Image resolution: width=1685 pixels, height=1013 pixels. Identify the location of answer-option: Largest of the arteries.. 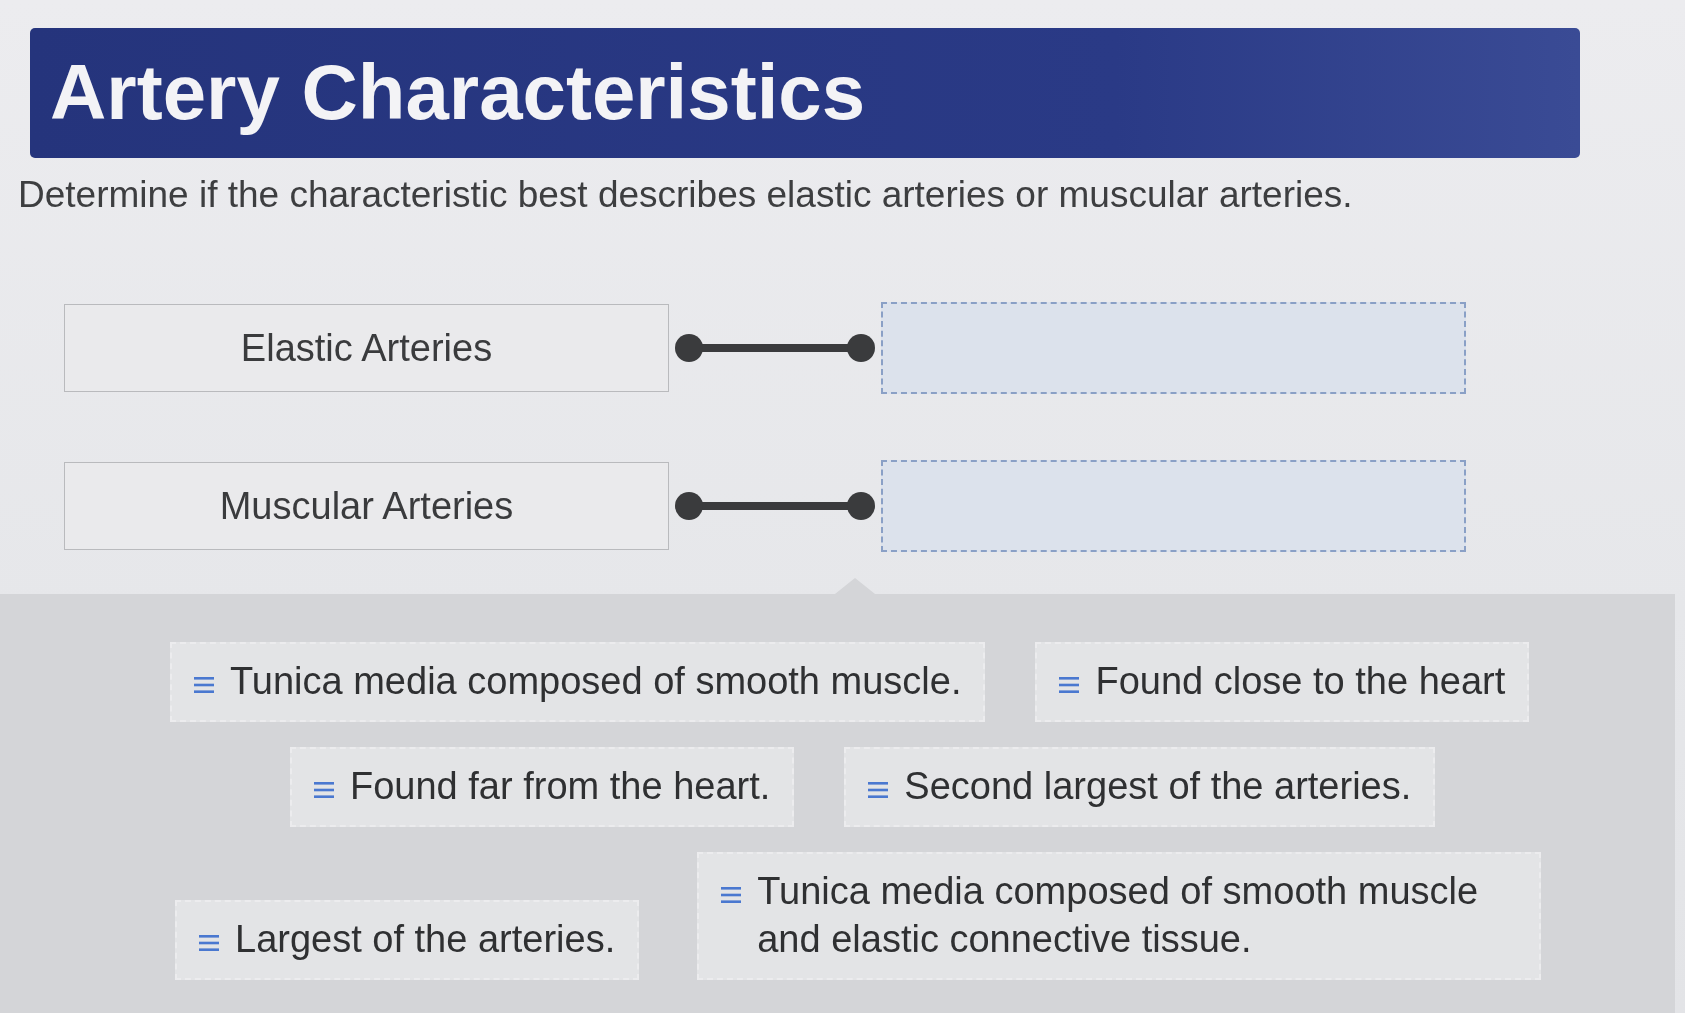
(407, 939).